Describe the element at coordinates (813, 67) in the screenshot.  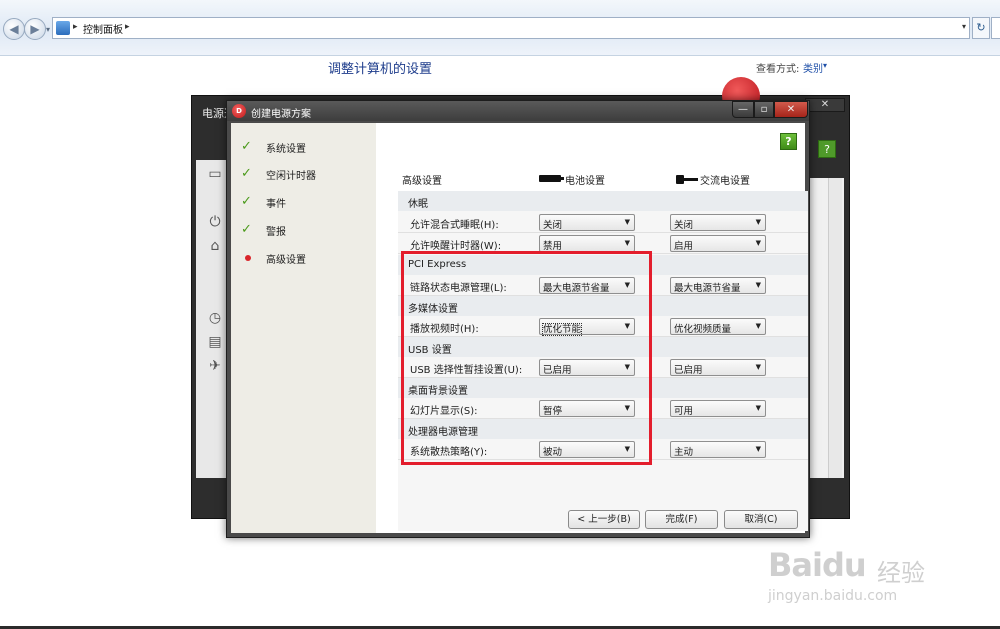
I see `view-by-link: 类别` at that location.